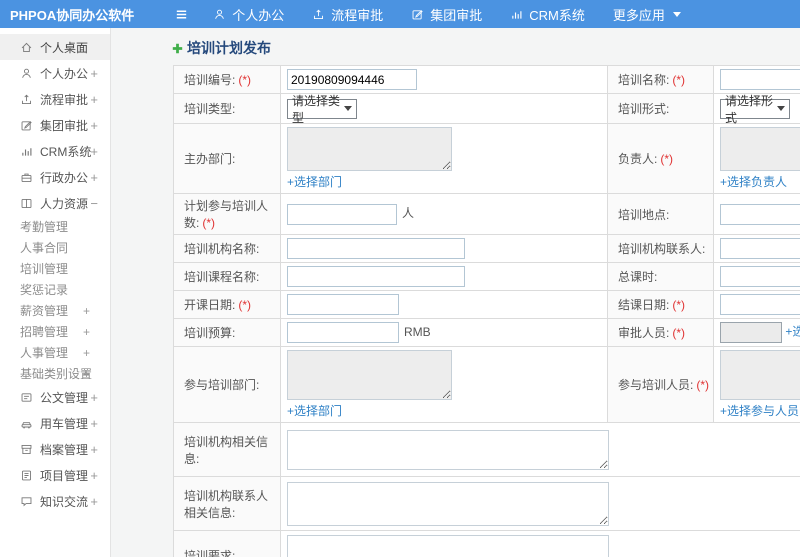  I want to click on table-row: 开课日期: (*) 结课日期: (*), so click(486, 304).